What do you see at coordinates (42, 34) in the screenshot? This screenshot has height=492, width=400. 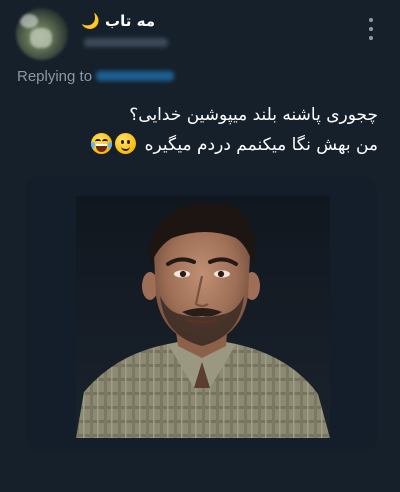 I see `avatar` at bounding box center [42, 34].